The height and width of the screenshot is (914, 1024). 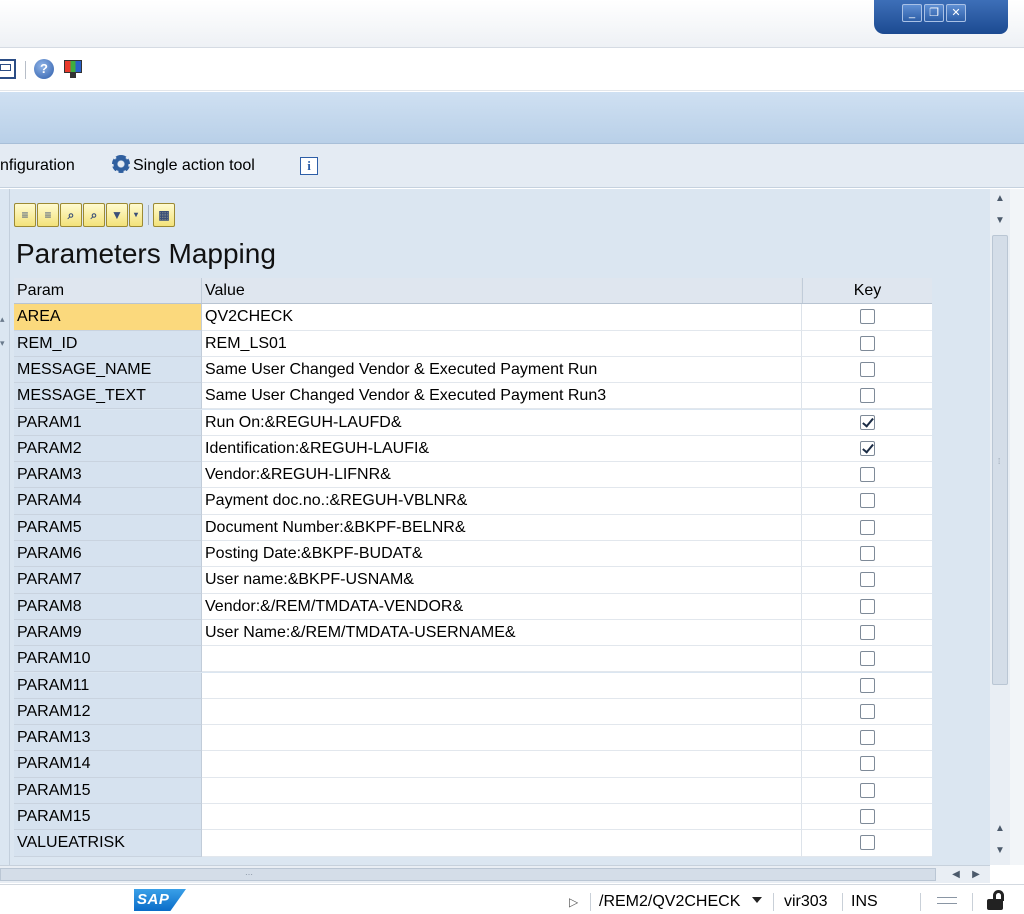 I want to click on table-row: PARAM14, so click(x=473, y=764).